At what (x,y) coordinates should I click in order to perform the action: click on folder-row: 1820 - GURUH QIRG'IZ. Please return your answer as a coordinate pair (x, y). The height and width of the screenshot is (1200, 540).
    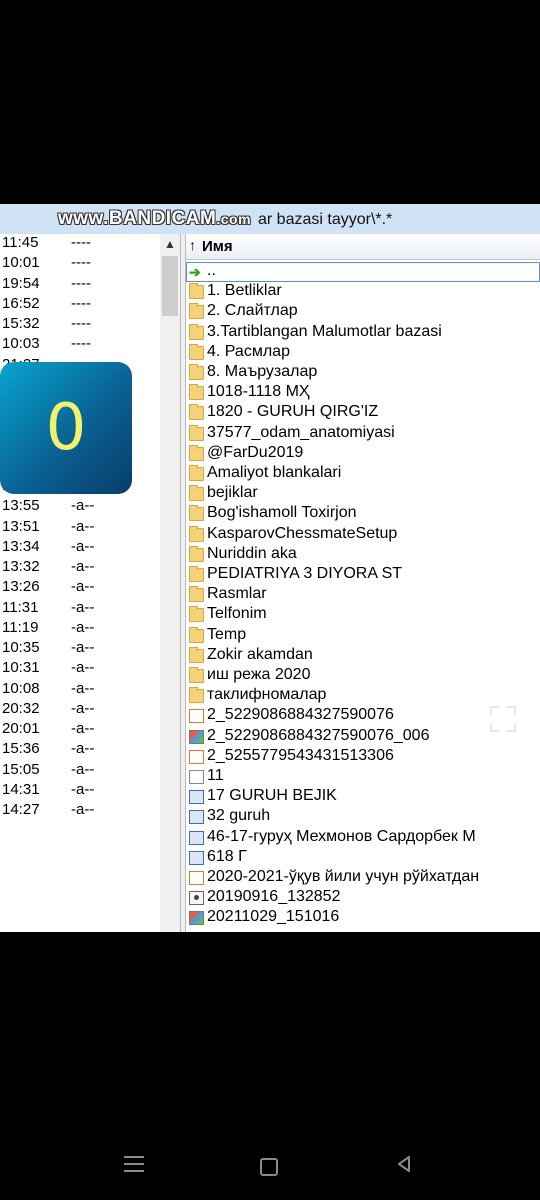
    Looking at the image, I should click on (363, 413).